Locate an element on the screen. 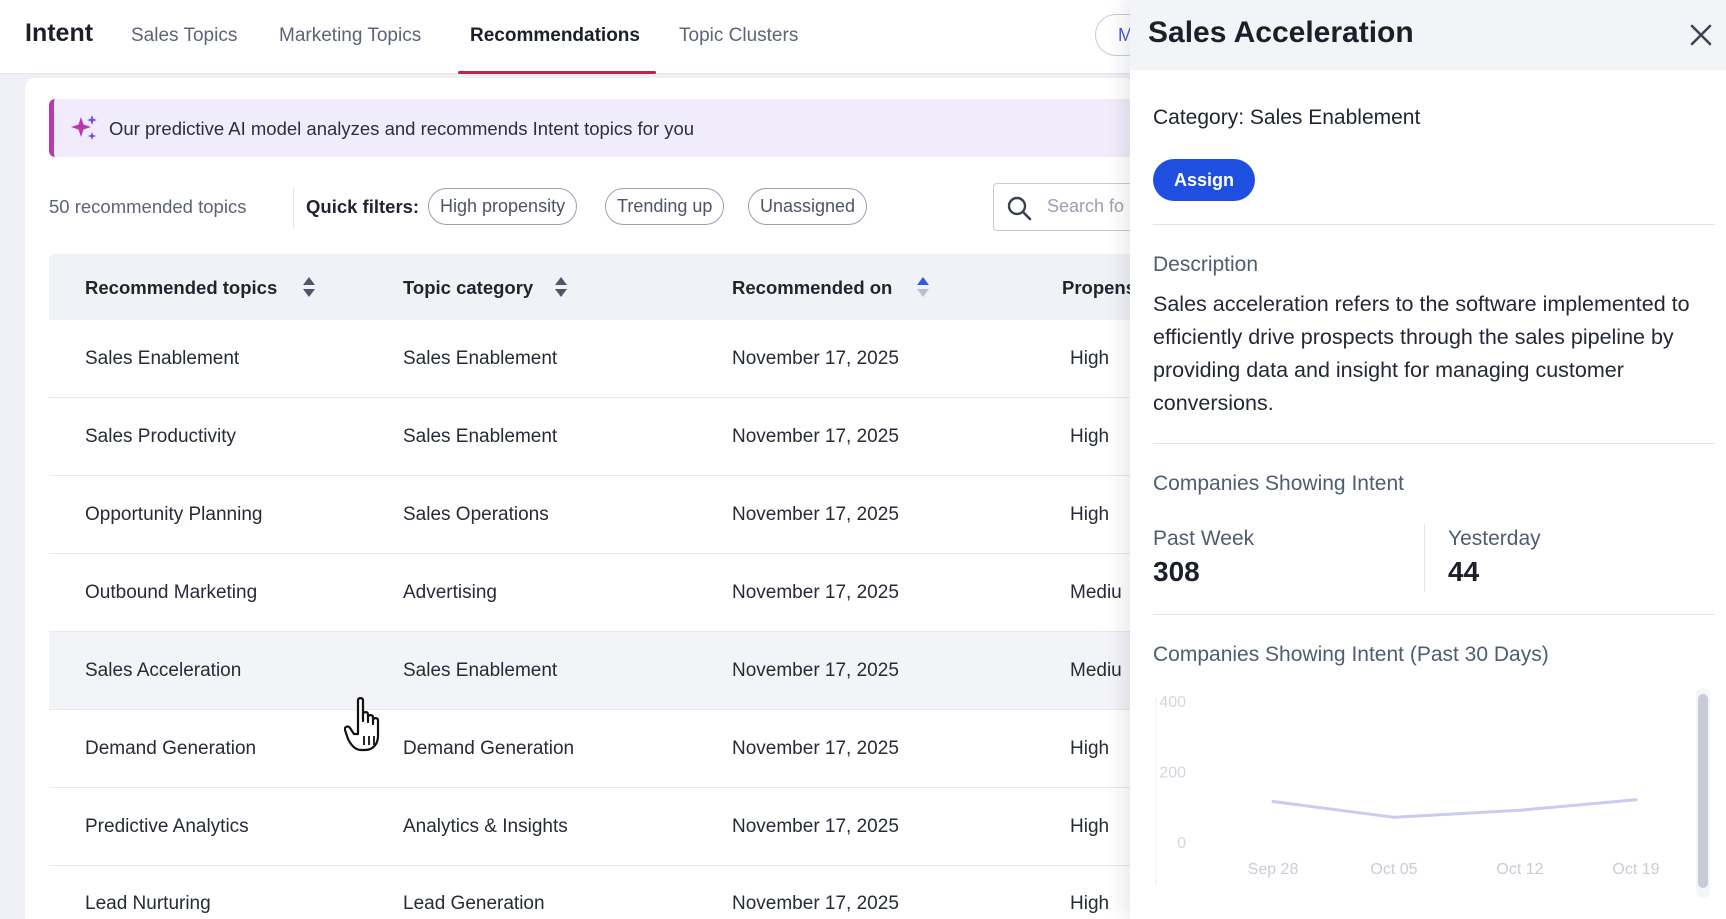 The width and height of the screenshot is (1726, 919). search-input is located at coordinates (1092, 206).